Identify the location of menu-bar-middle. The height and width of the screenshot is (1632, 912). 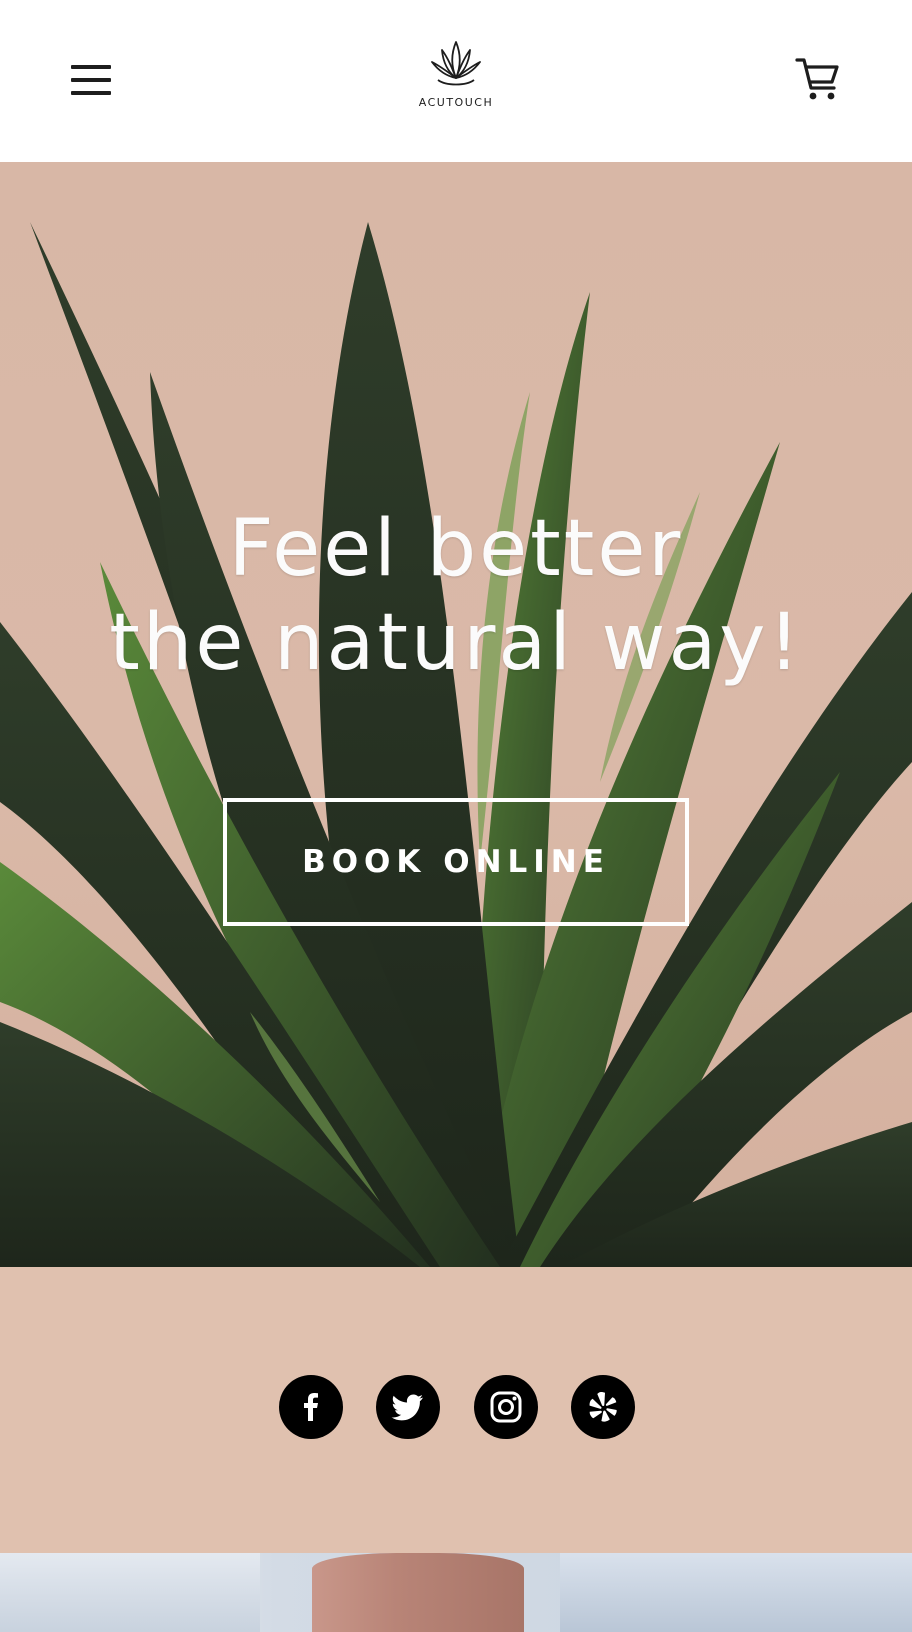
(91, 80).